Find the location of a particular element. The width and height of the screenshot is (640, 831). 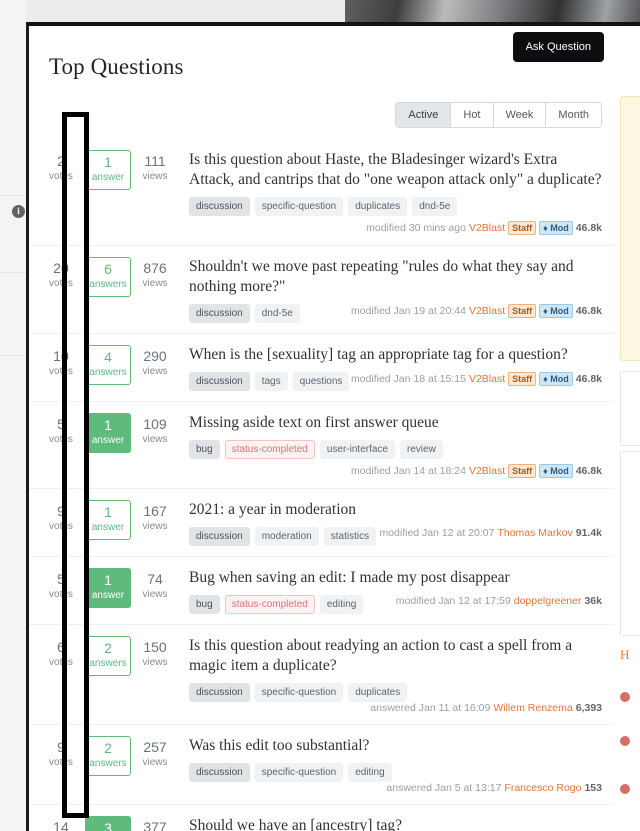

tag-list: discussion specific-question editing is located at coordinates (290, 772).